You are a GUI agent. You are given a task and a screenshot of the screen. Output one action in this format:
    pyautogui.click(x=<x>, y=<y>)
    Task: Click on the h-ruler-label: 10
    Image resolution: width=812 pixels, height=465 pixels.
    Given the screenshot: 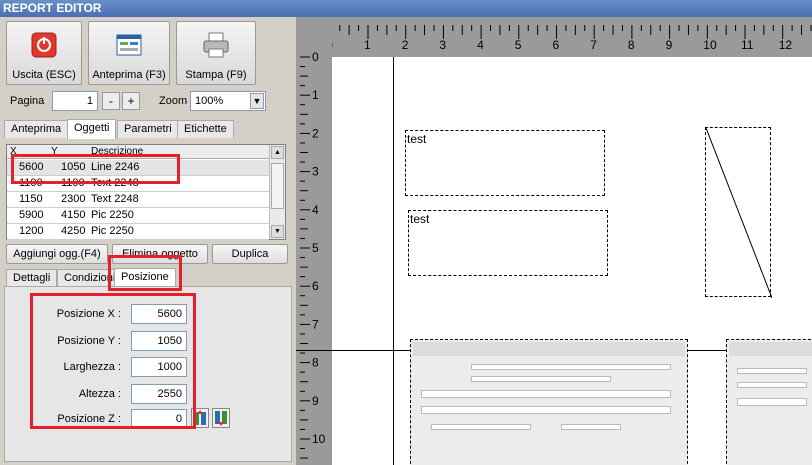 What is the action you would take?
    pyautogui.click(x=710, y=45)
    